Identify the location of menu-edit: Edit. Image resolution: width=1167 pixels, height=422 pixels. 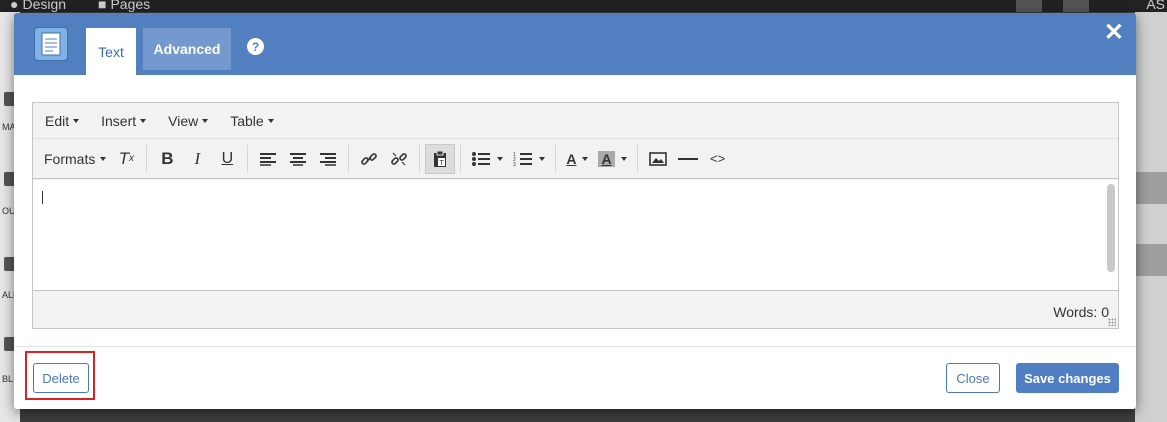
(62, 121).